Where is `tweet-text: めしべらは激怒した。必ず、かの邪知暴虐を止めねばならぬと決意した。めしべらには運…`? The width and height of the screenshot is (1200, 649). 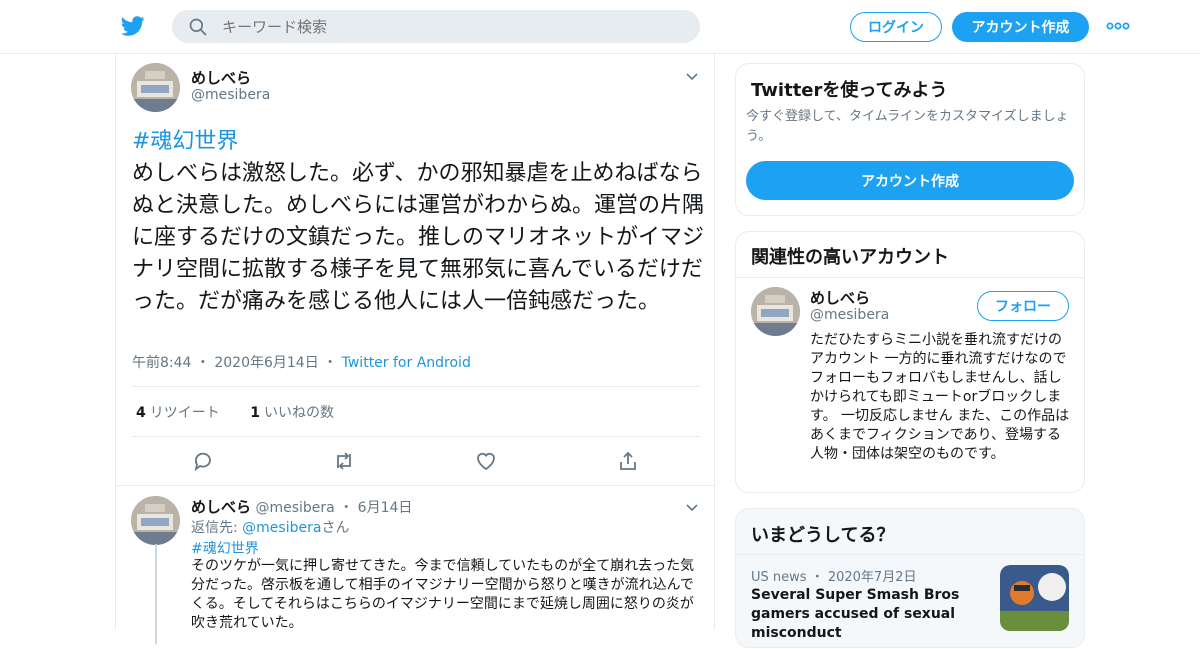
tweet-text: めしべらは激怒した。必ず、かの邪知暴虐を止めねばならぬと決意した。めしべらには運… is located at coordinates (418, 237).